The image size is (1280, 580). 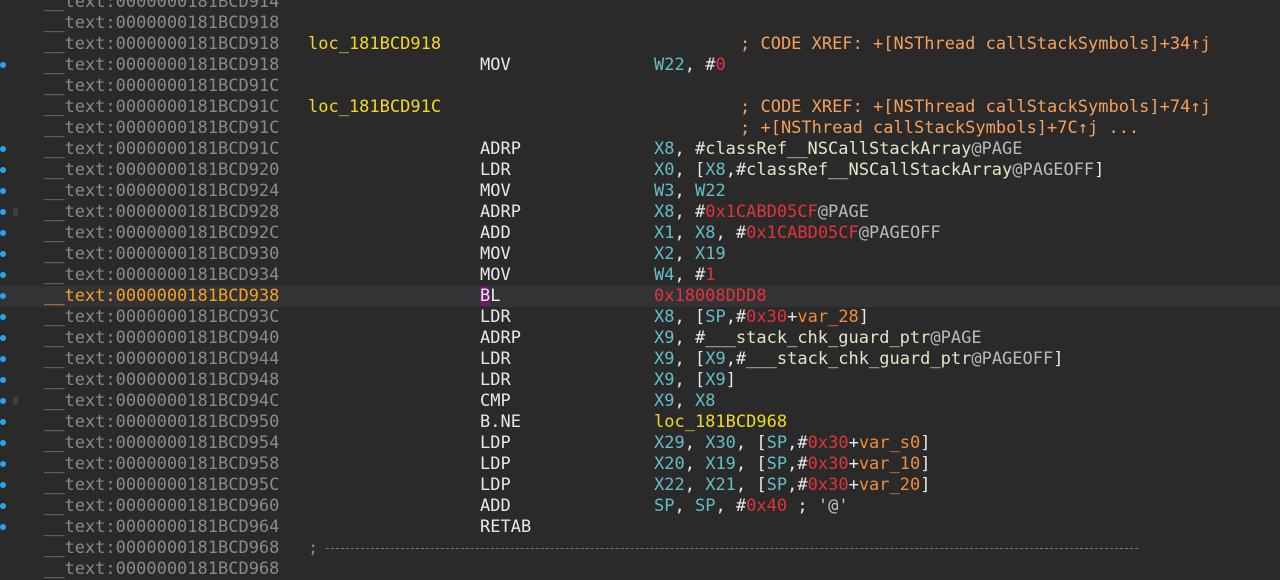 What do you see at coordinates (161, 296) in the screenshot?
I see `line-address: __text:0000000181BCD938` at bounding box center [161, 296].